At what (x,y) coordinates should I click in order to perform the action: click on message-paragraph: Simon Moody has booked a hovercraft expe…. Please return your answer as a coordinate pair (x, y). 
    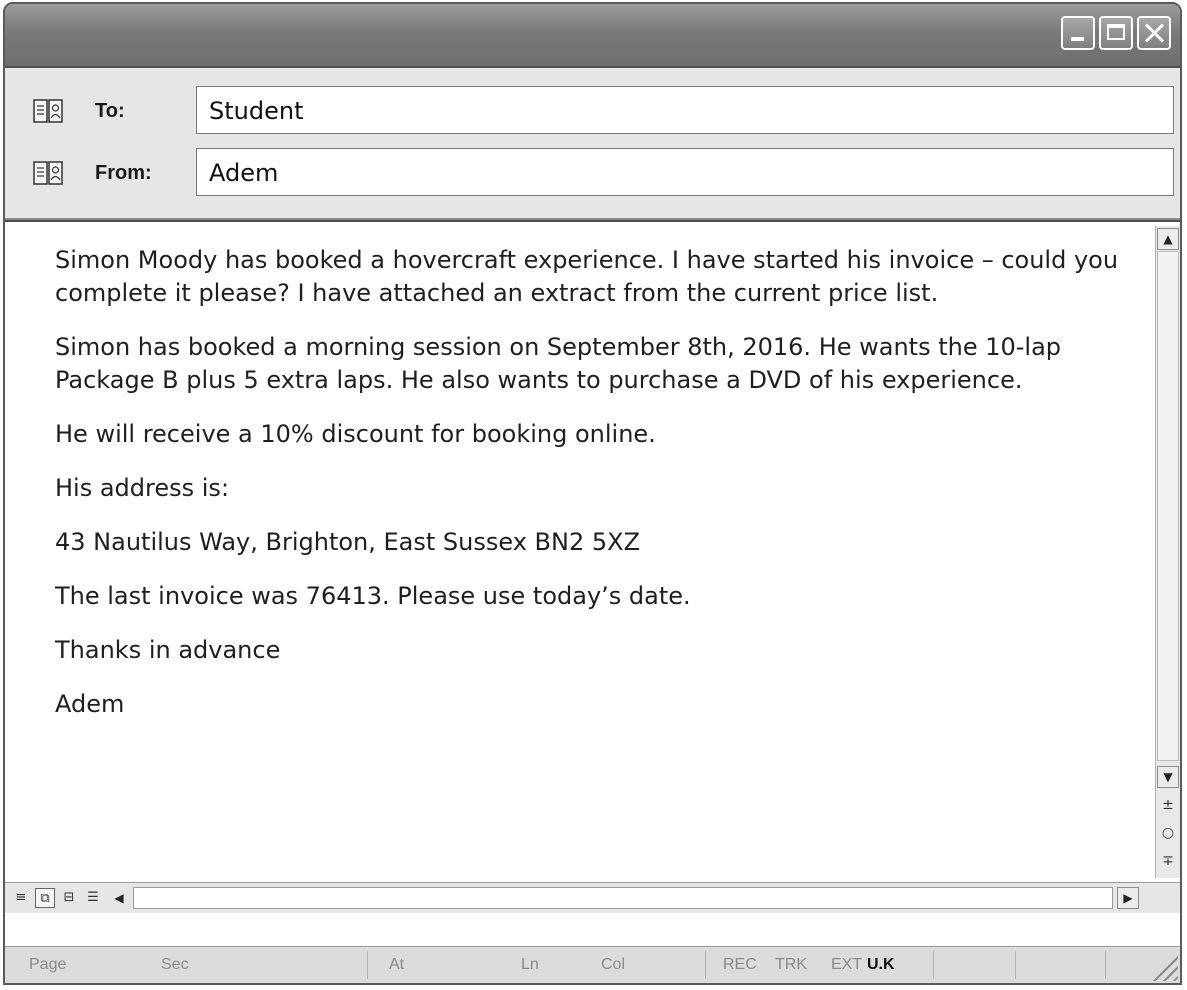
    Looking at the image, I should click on (587, 276).